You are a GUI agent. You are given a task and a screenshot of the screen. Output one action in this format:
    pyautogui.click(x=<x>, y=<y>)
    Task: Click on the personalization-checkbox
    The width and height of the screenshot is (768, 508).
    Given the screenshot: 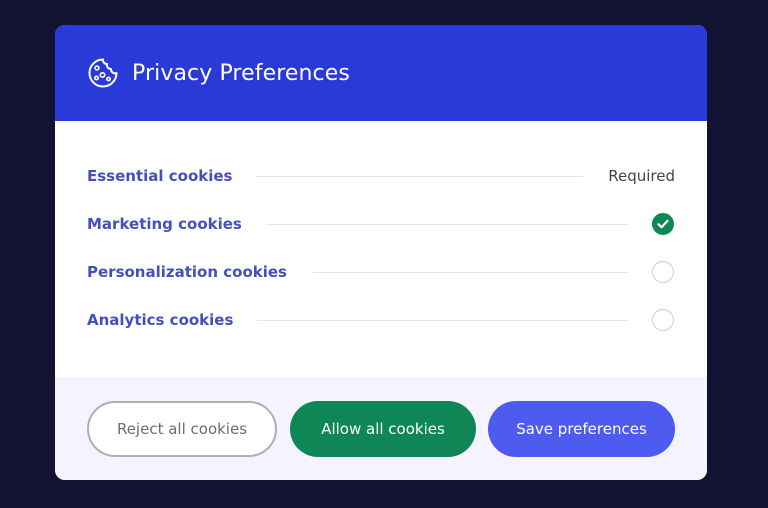 What is the action you would take?
    pyautogui.click(x=663, y=272)
    